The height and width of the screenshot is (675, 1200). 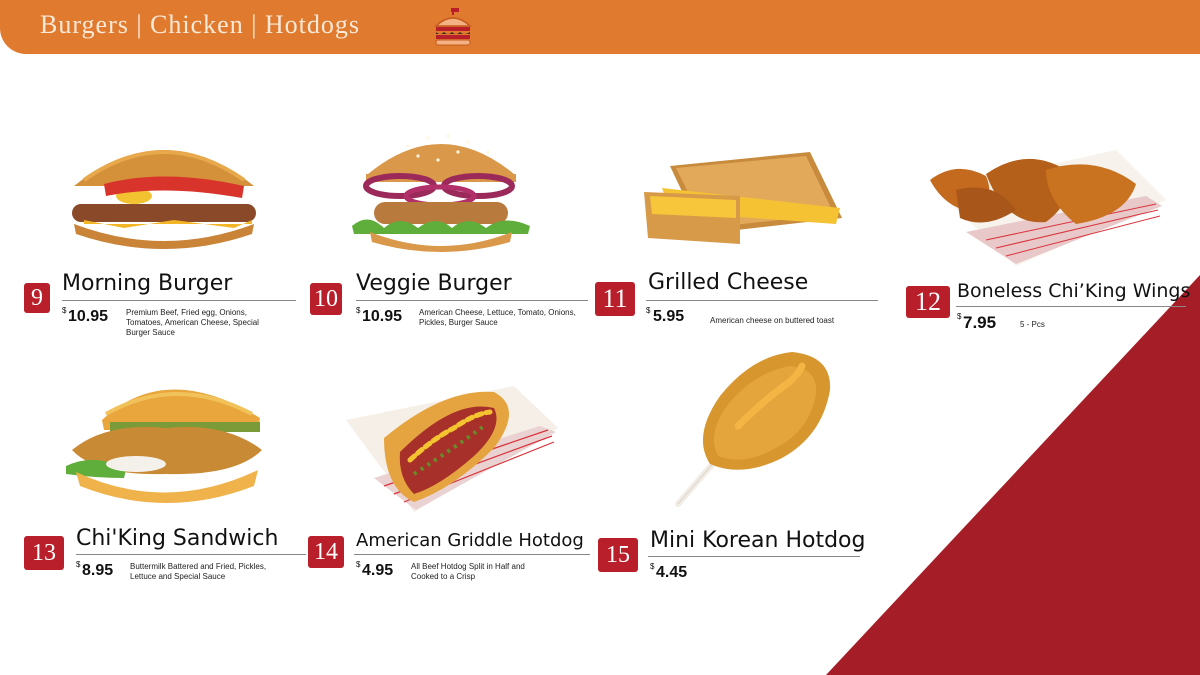 What do you see at coordinates (758, 540) in the screenshot?
I see `item-name: Mini Korean Hotdog` at bounding box center [758, 540].